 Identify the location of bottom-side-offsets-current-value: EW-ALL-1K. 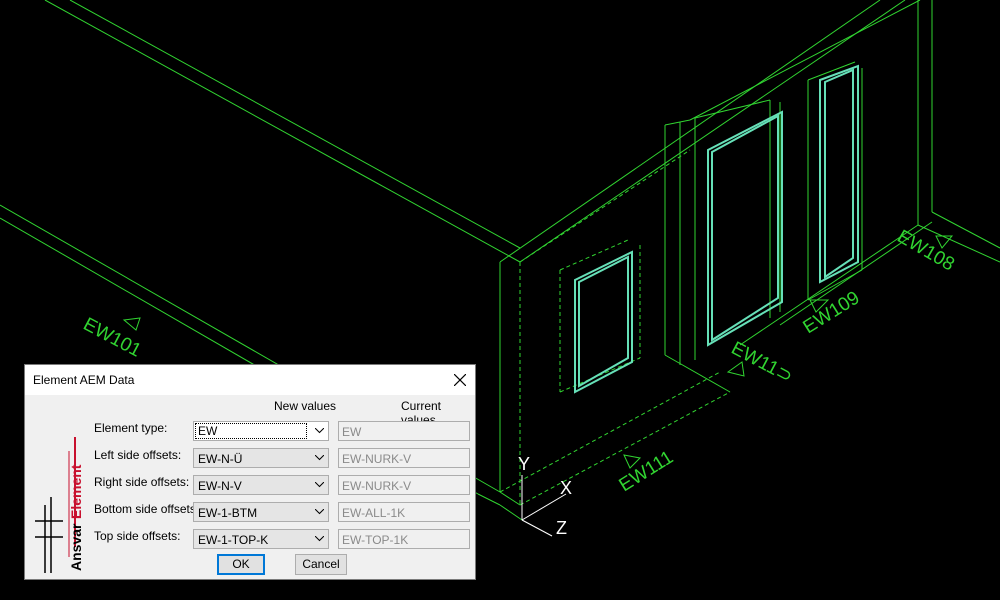
(374, 513).